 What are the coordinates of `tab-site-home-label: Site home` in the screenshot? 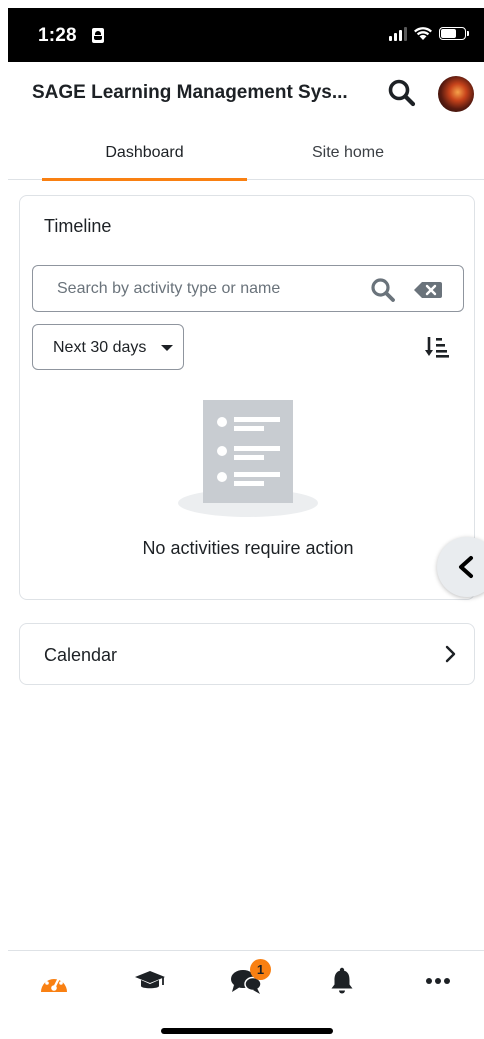 It's located at (348, 152).